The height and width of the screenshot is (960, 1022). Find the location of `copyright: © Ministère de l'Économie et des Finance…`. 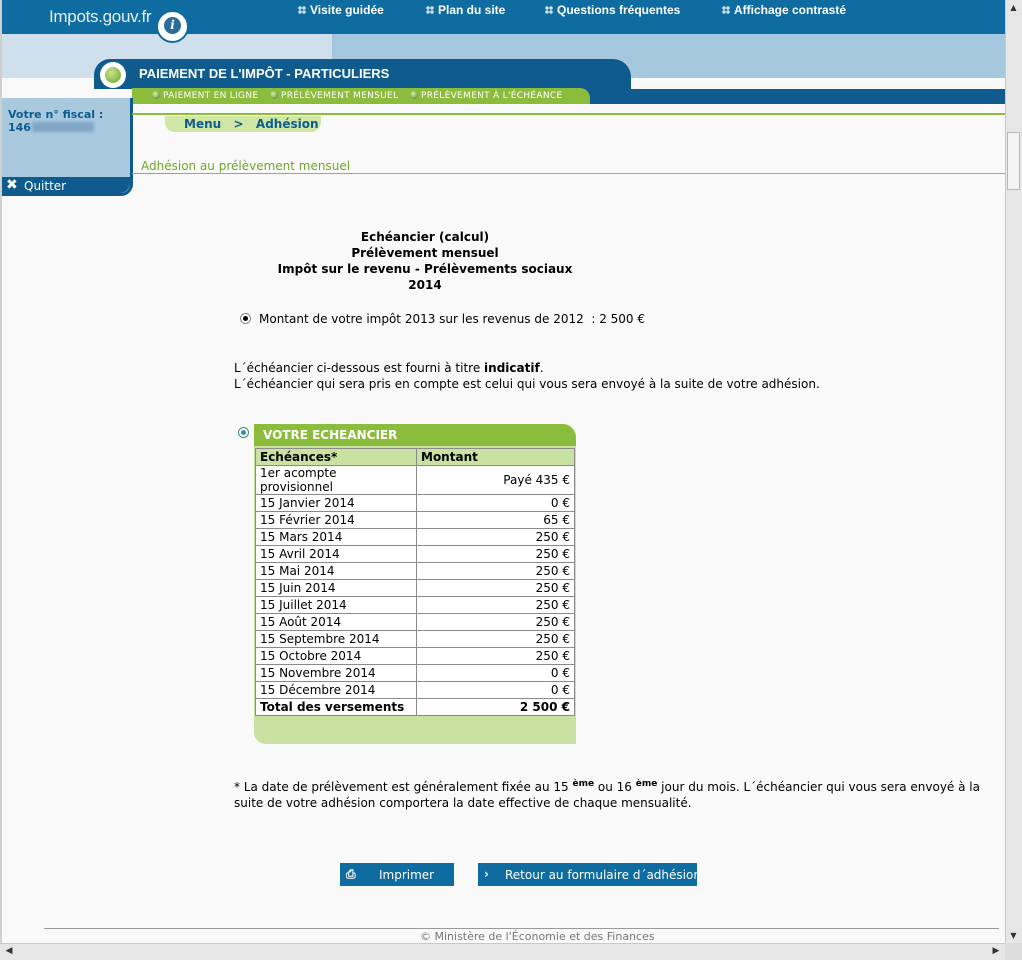

copyright: © Ministère de l'Économie et des Finance… is located at coordinates (537, 936).